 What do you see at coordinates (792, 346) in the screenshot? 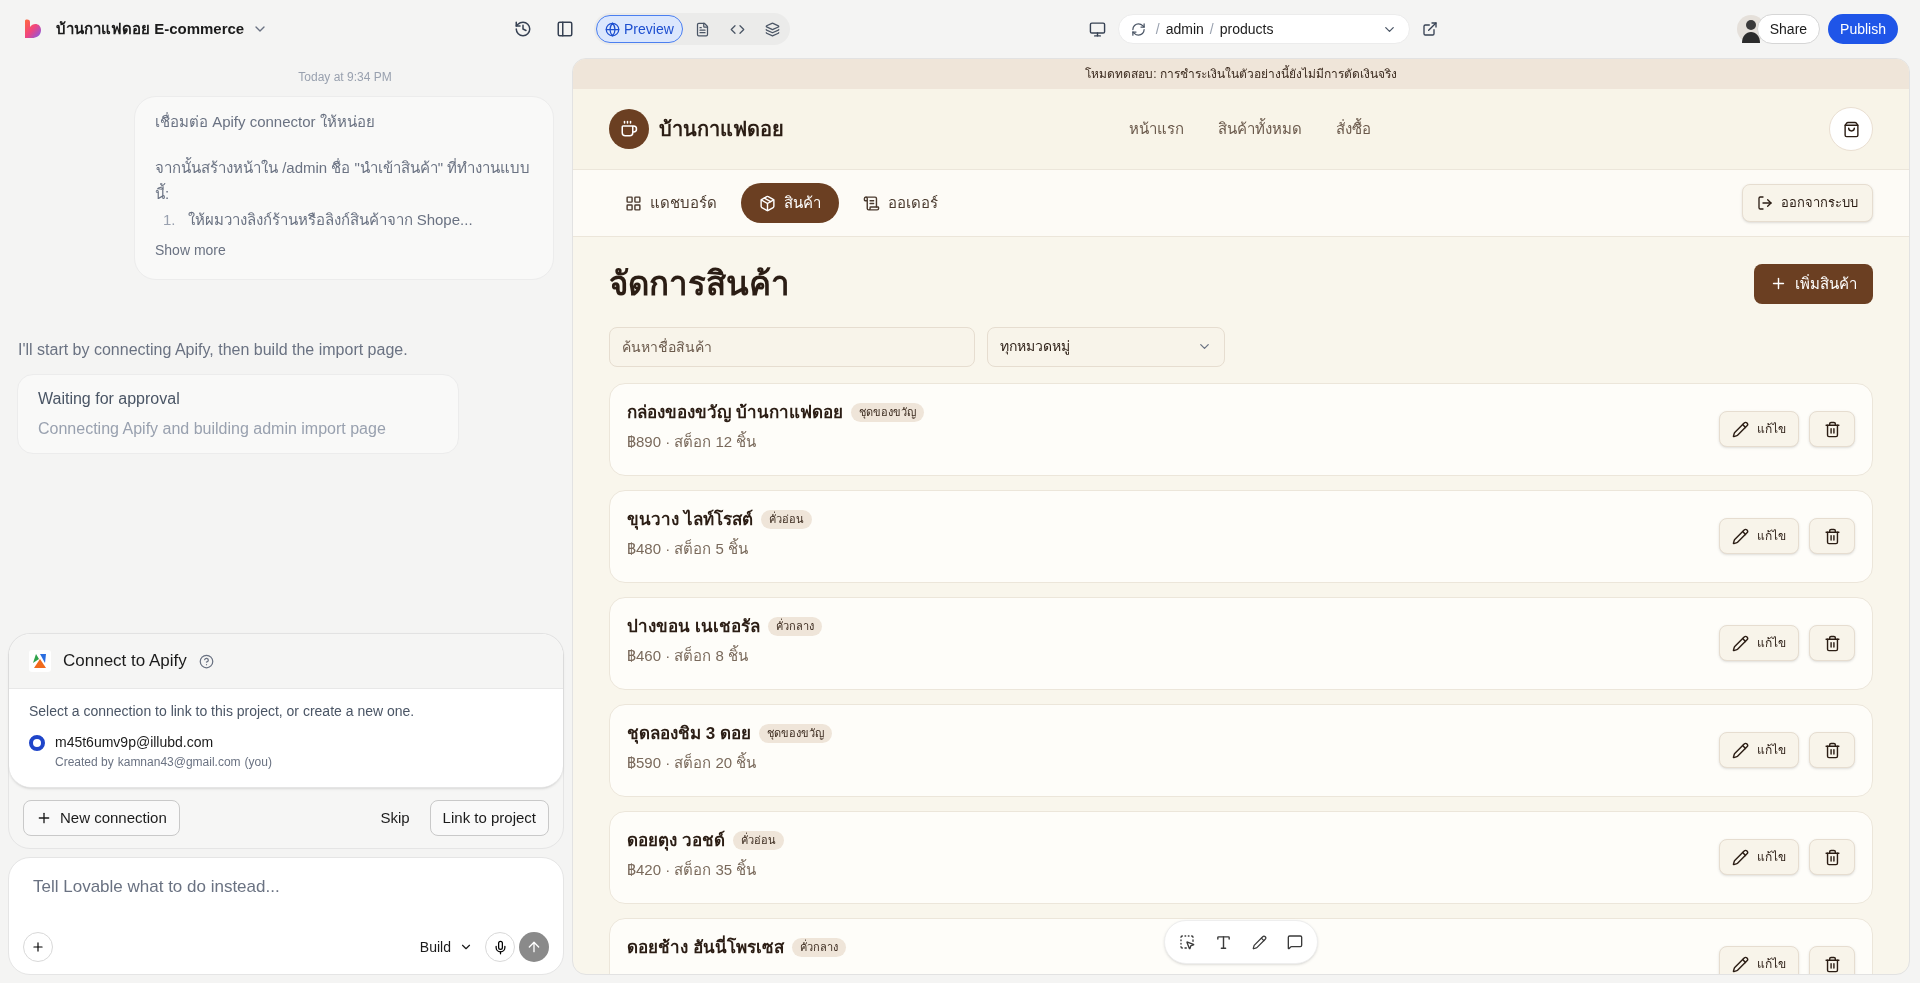
I see `search-field: ค้นหาชื่อสินค้า` at bounding box center [792, 346].